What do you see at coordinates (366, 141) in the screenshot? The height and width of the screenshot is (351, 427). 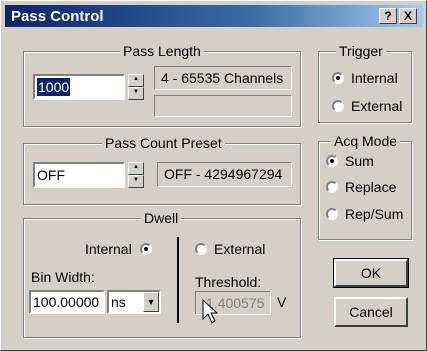 I see `acq-mode-title: Acq Mode` at bounding box center [366, 141].